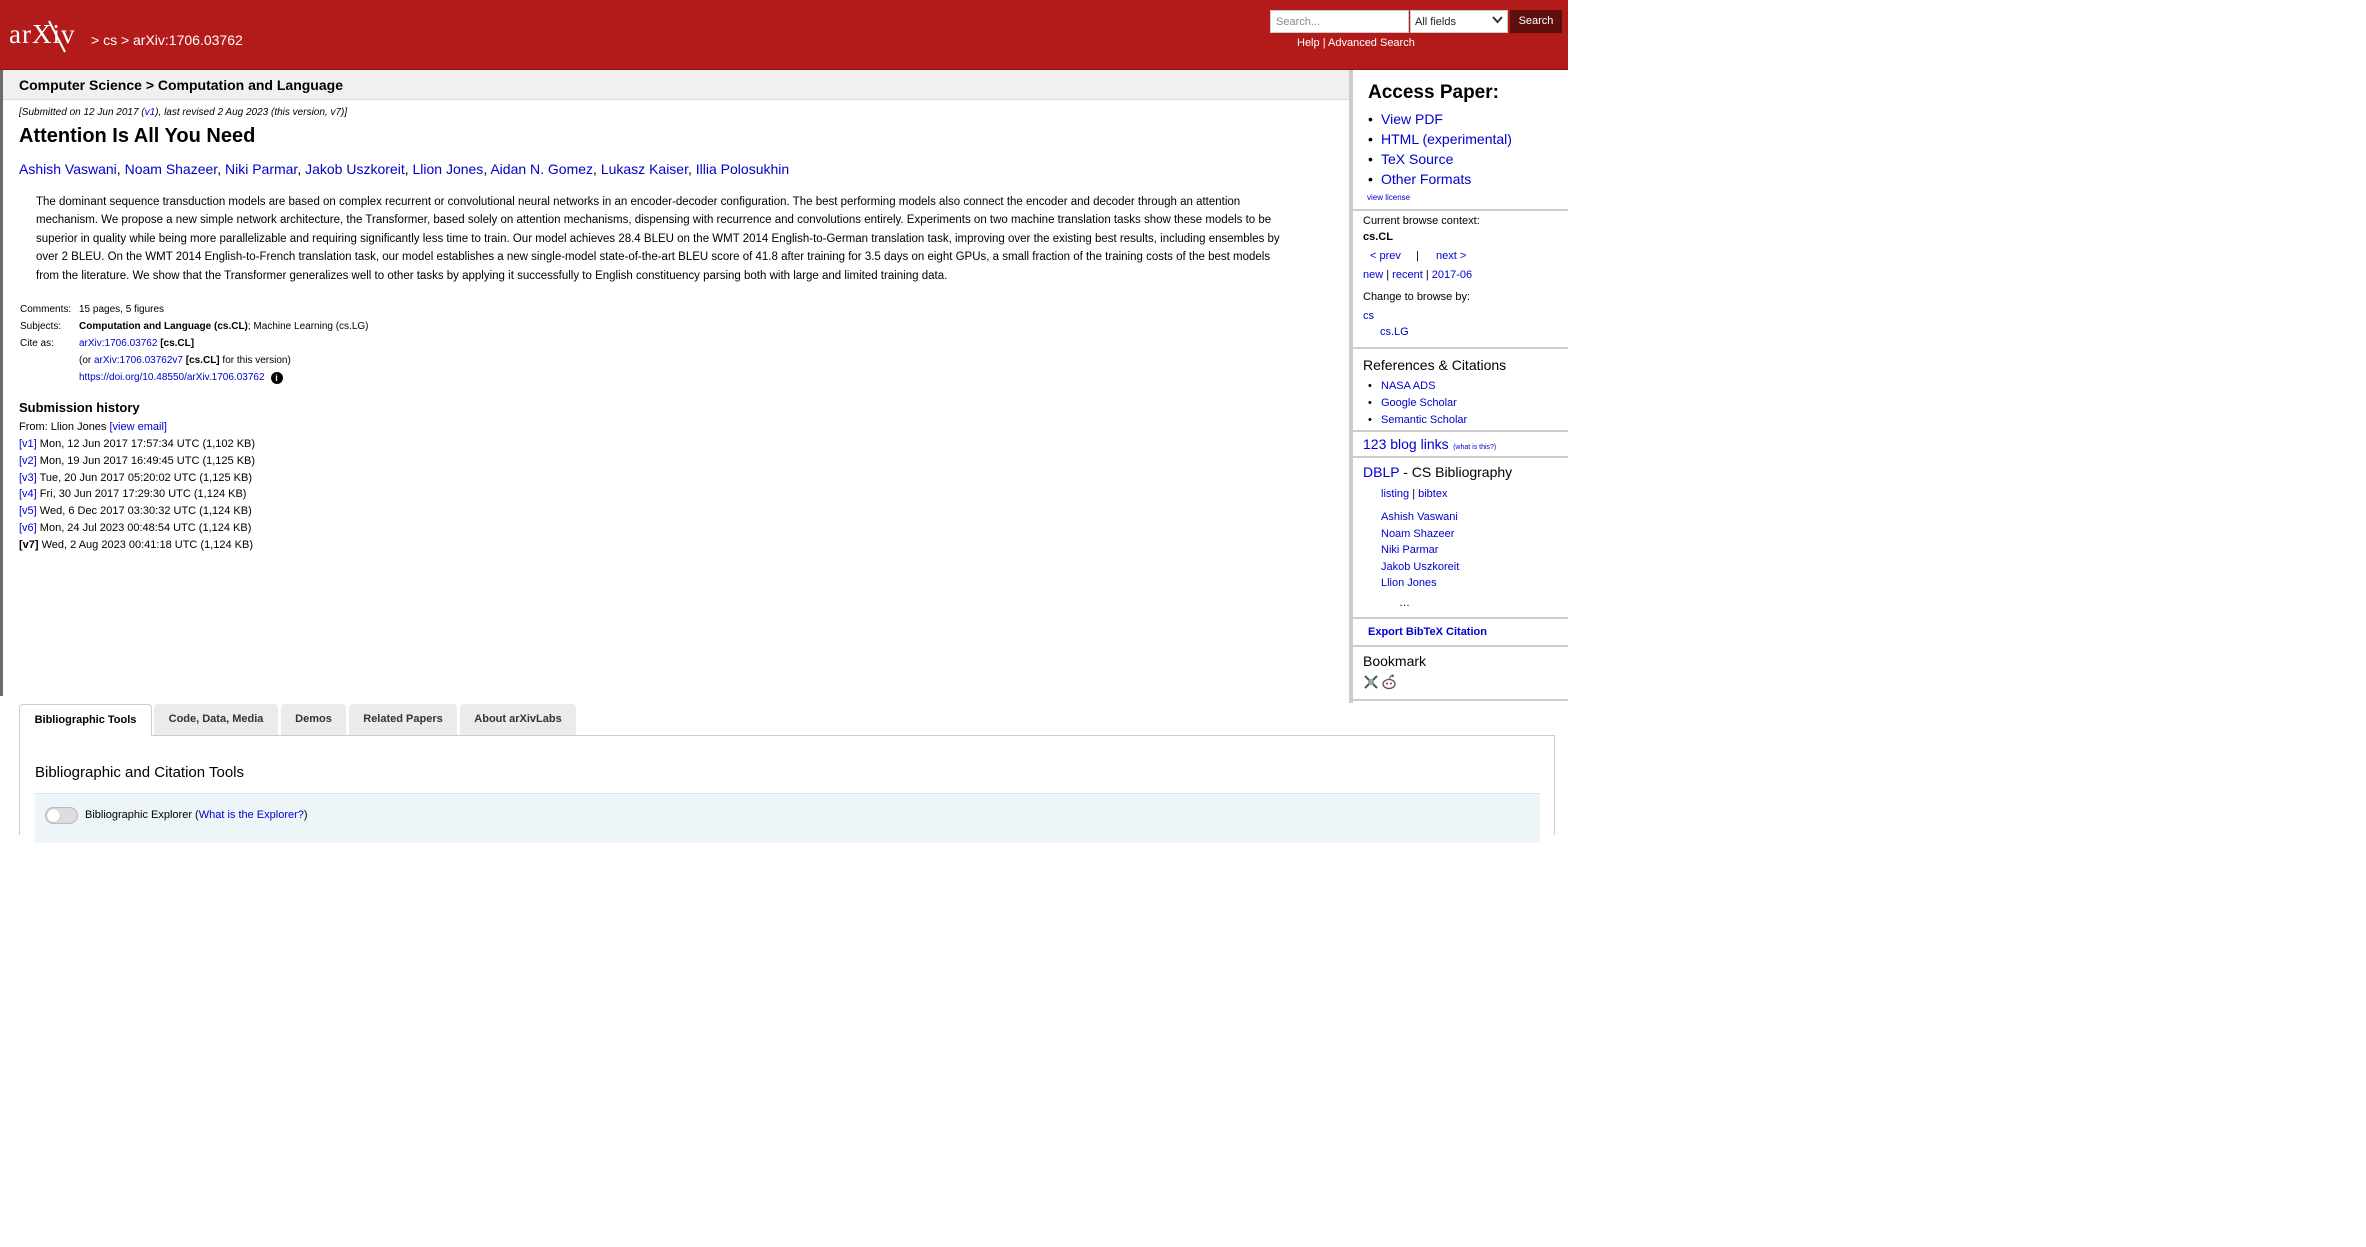  What do you see at coordinates (138, 360) in the screenshot?
I see `cite-version-link: arXiv:1706.03762v7` at bounding box center [138, 360].